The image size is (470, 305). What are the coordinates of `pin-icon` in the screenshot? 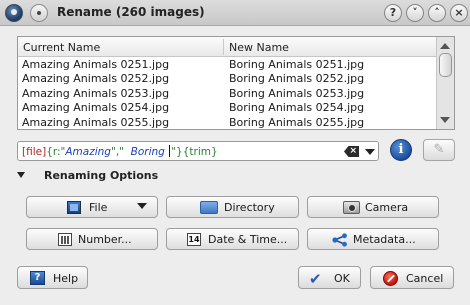 It's located at (39, 13).